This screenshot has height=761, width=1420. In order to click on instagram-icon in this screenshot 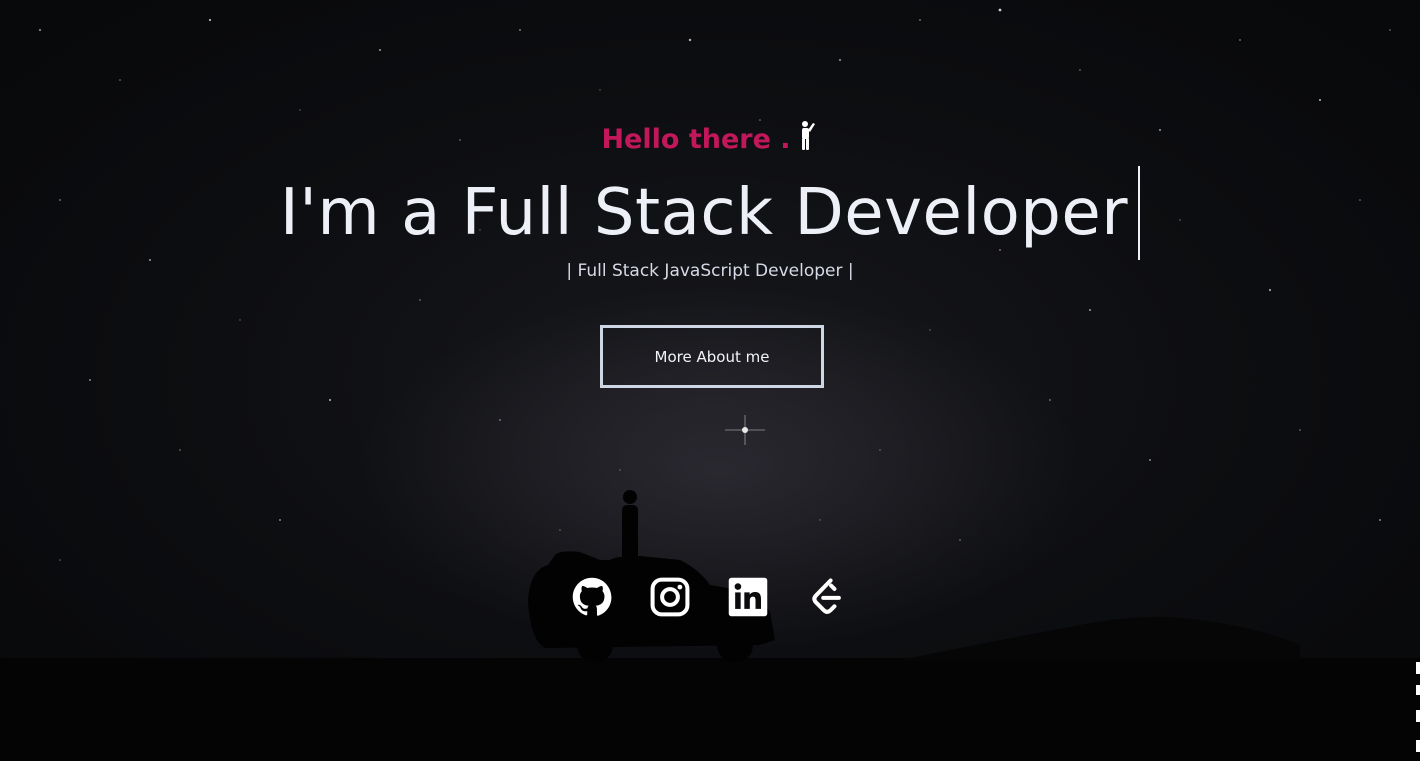, I will do `click(670, 597)`.